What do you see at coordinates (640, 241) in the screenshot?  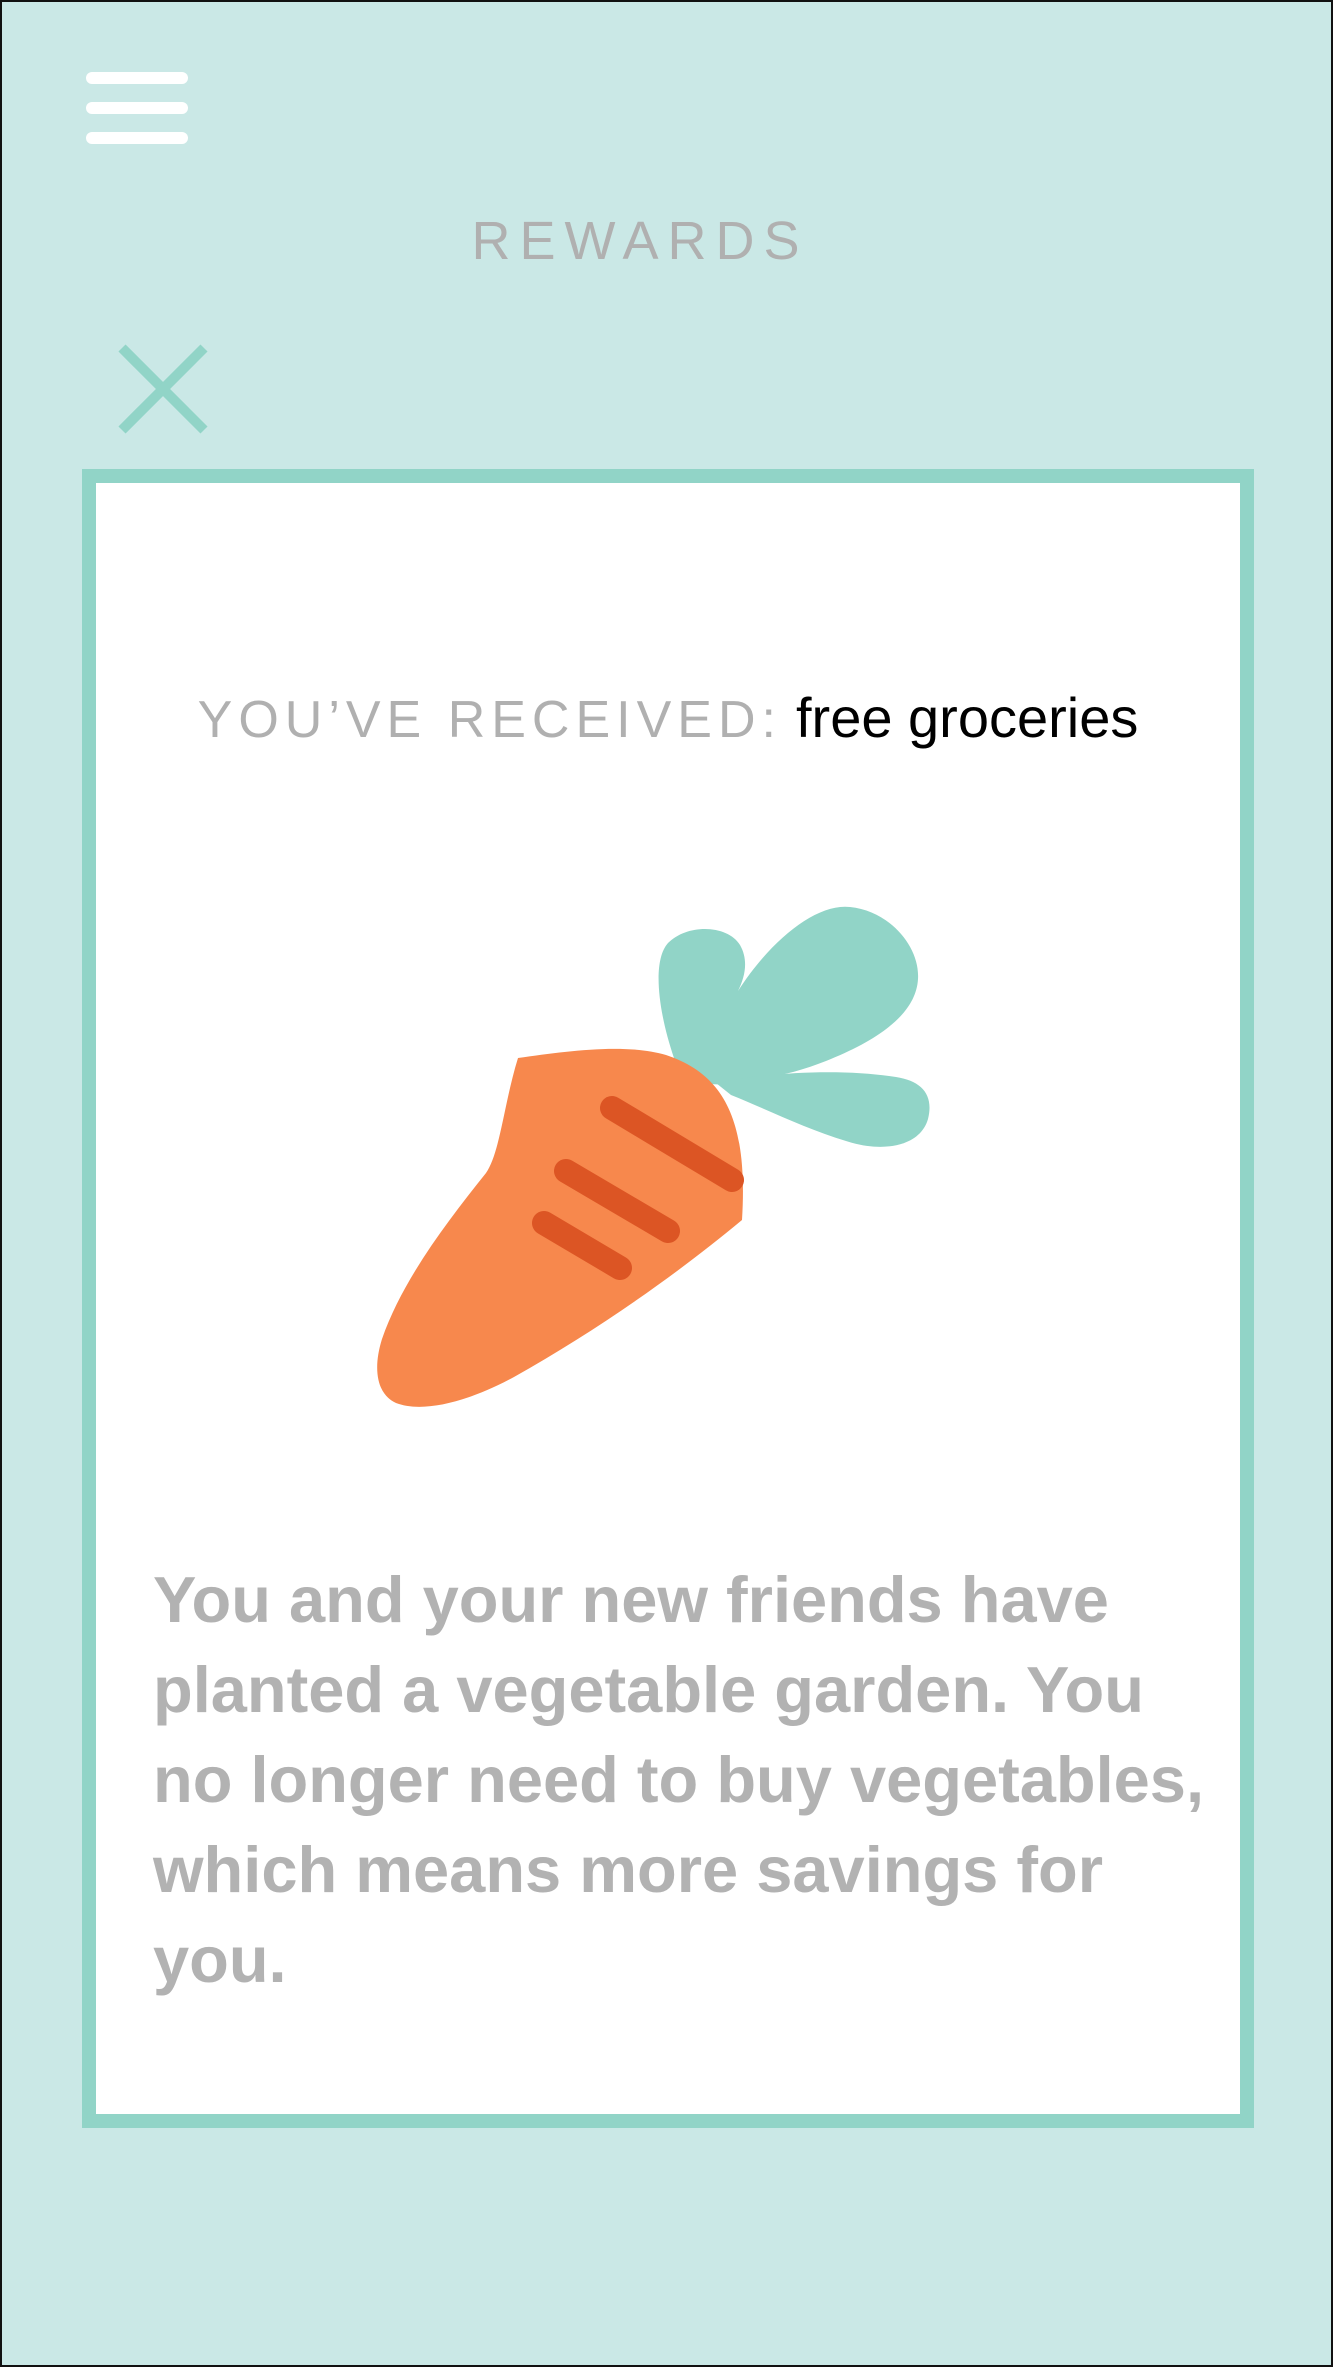 I see `page-title: REWARDS` at bounding box center [640, 241].